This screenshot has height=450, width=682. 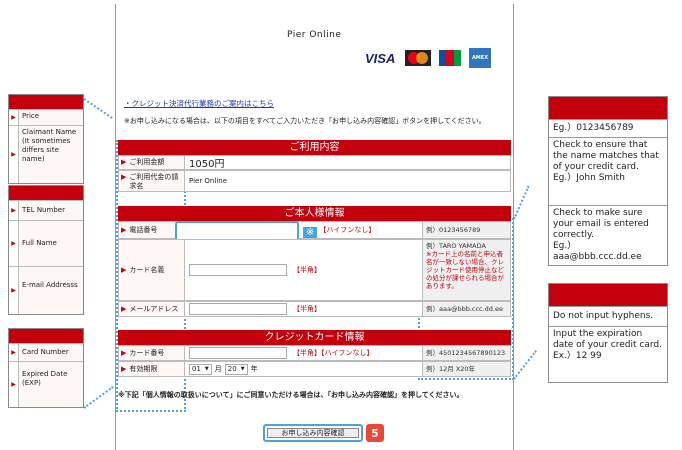 I want to click on row-email: ▶ メールアドレス 【半角】 例）aaa@bbb.ccc.dd.ee, so click(x=314, y=309).